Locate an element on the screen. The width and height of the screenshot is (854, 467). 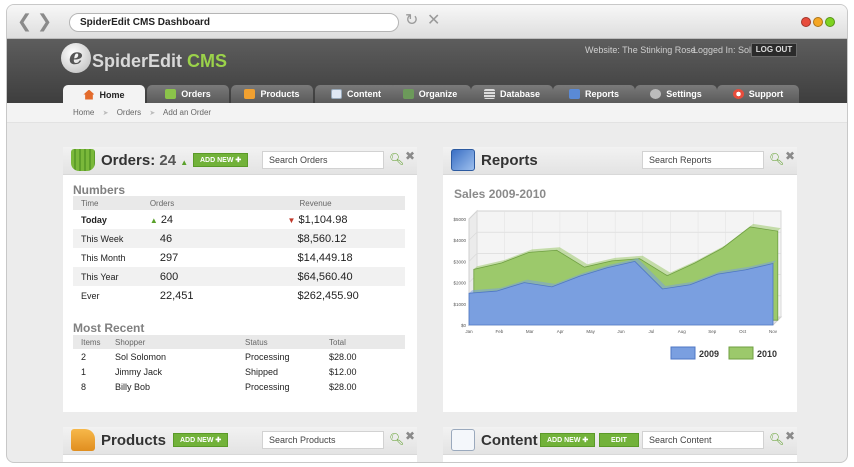
x-tick-label: Nov is located at coordinates (773, 331).